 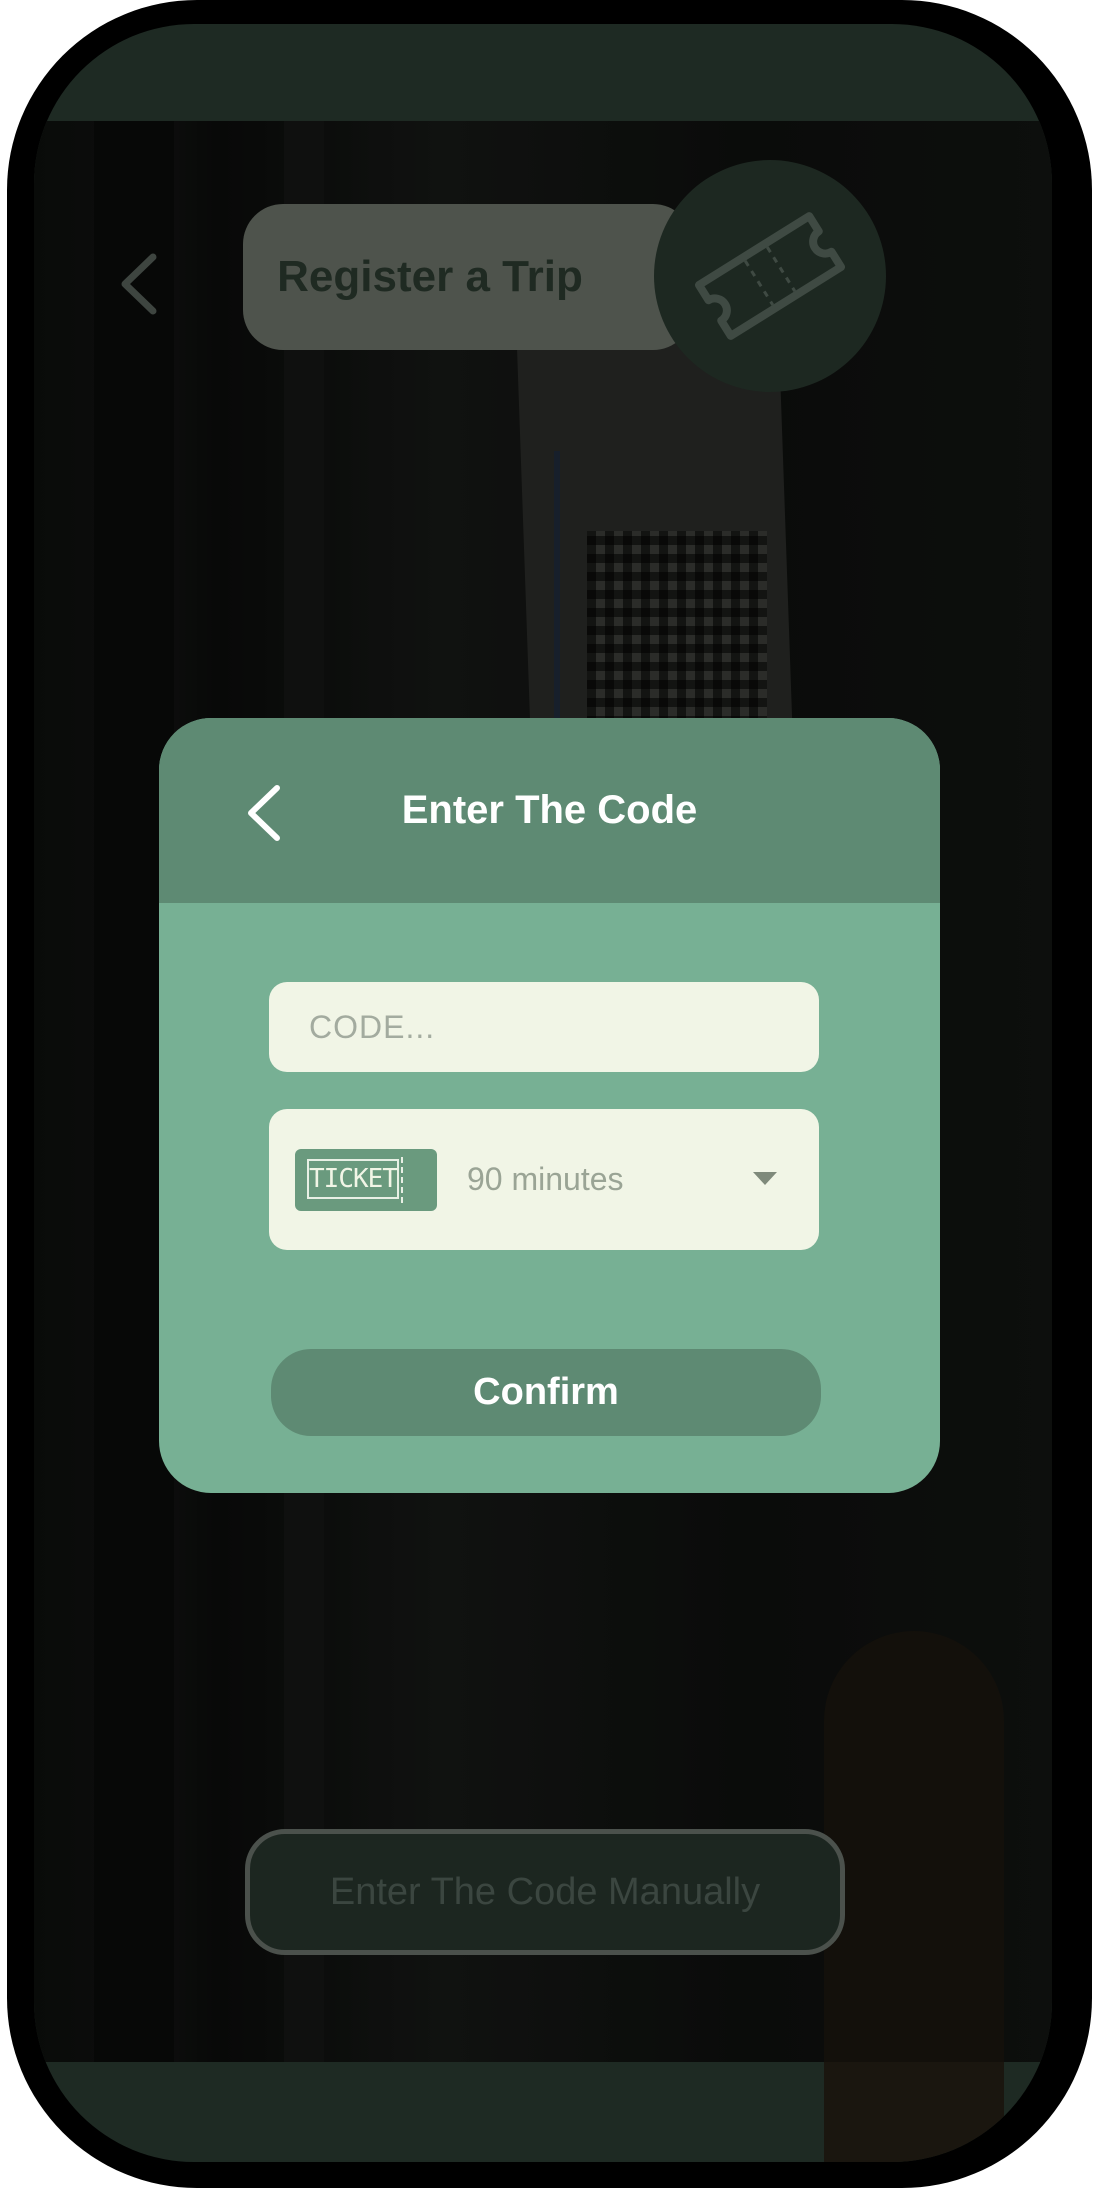 I want to click on ticket-badge-label: TICKET, so click(x=353, y=1179).